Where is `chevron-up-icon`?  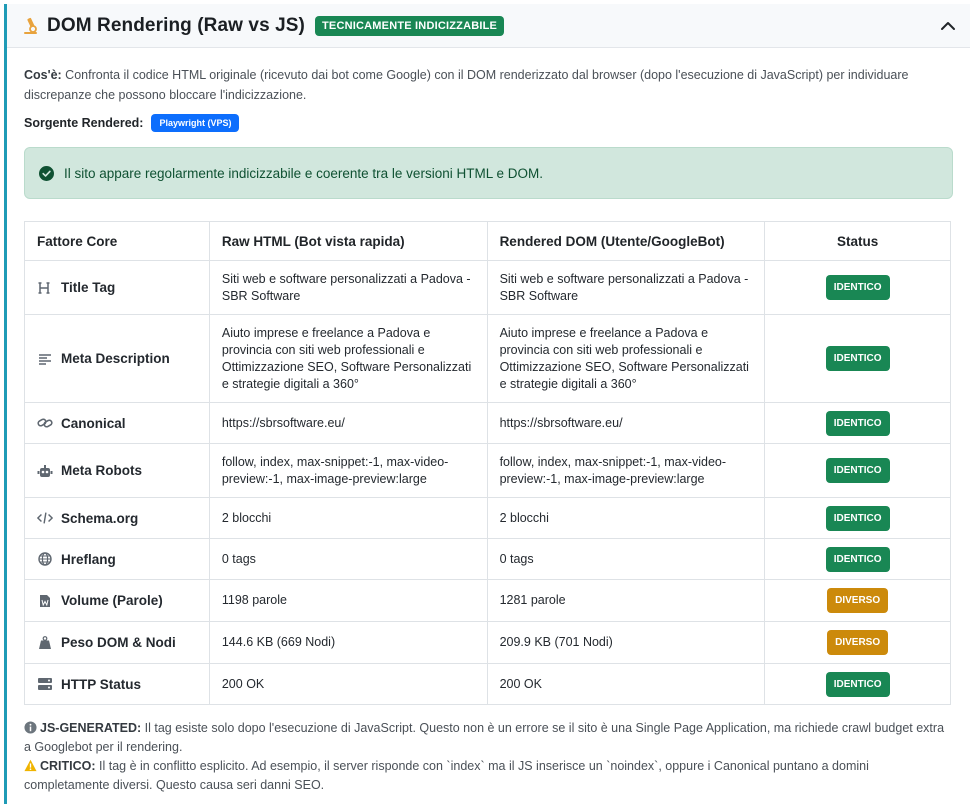 chevron-up-icon is located at coordinates (948, 26).